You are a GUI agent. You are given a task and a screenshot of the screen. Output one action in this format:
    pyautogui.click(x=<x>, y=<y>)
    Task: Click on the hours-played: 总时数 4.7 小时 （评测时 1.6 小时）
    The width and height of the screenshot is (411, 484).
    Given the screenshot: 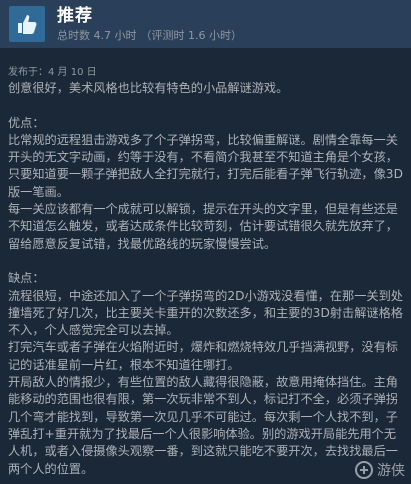 What is the action you would take?
    pyautogui.click(x=151, y=36)
    